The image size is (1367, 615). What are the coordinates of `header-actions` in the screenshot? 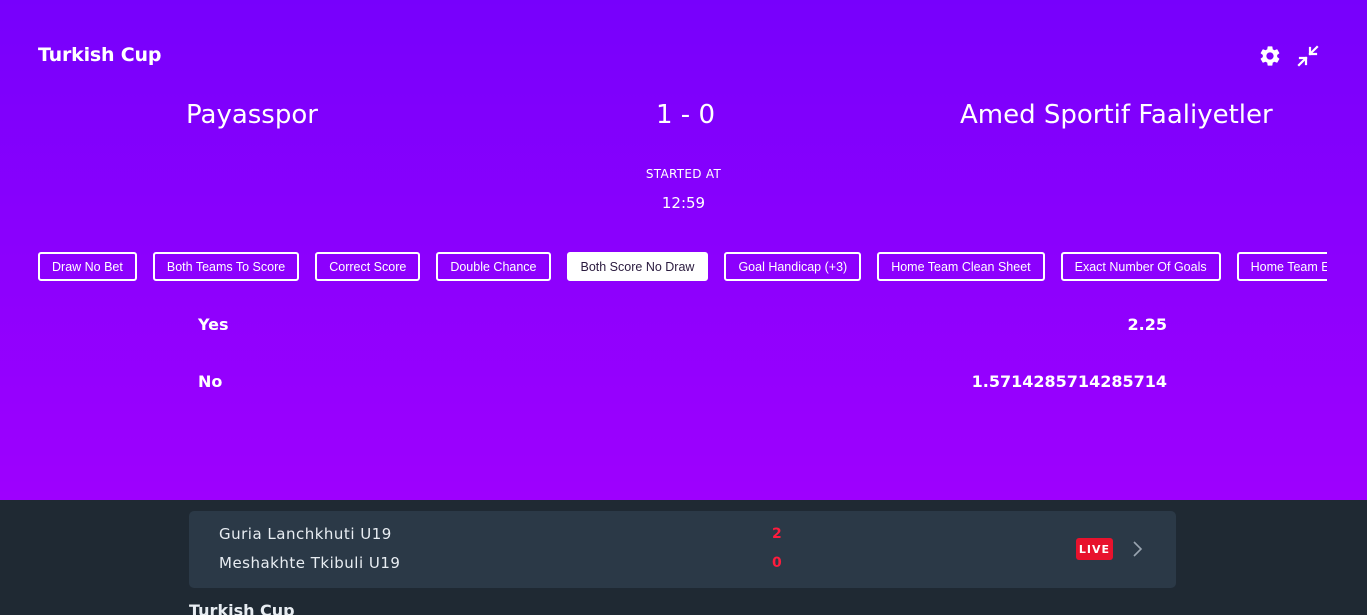 It's located at (1289, 56).